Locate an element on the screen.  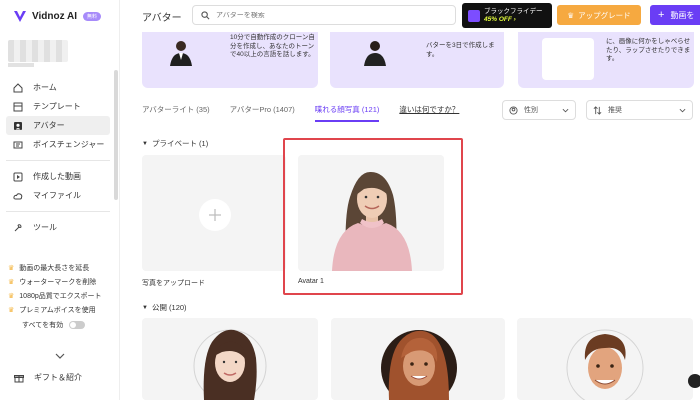
chat-support-icon is located at coordinates (694, 381).